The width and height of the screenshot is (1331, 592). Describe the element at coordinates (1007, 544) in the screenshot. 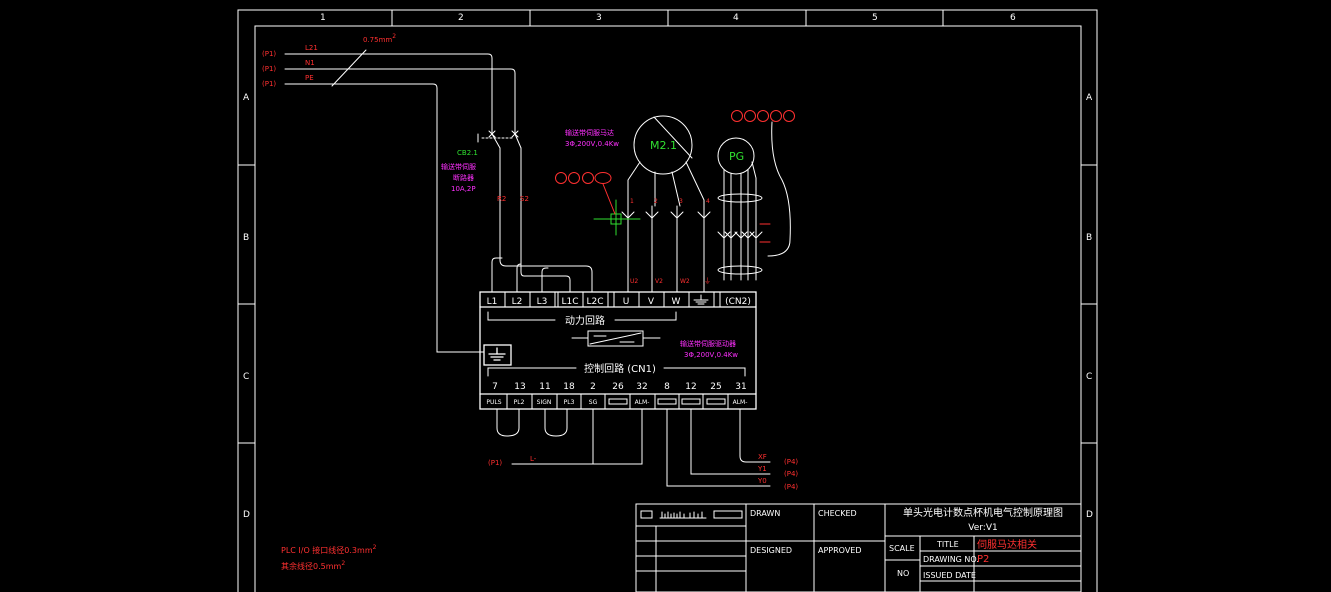

I see `title-value: 伺服马达相关` at that location.